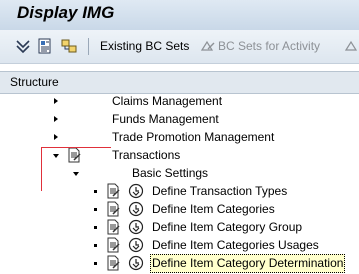  I want to click on tree-node-trade-promotion-management: Trade Promotion Management, so click(179, 137).